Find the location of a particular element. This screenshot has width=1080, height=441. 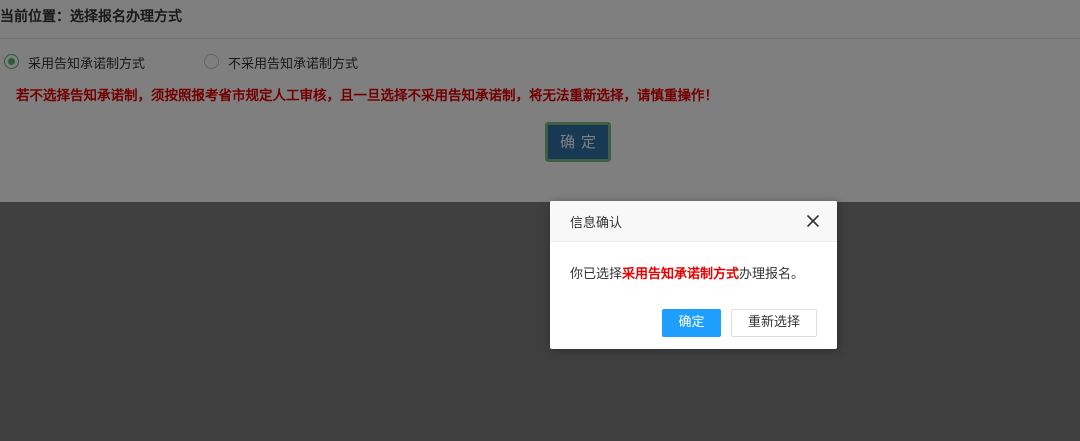

dialog-title: 信息确认 is located at coordinates (596, 223).